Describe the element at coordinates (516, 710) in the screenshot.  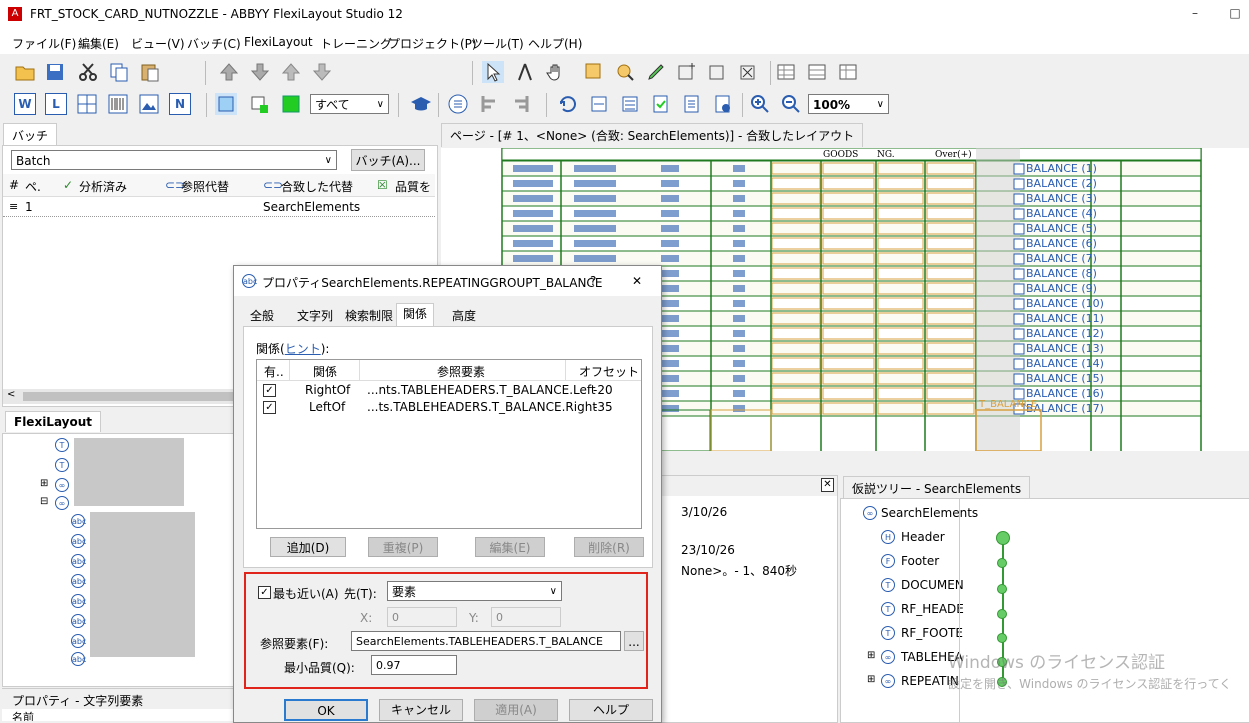
I see `apply-button: 適用(A)` at that location.